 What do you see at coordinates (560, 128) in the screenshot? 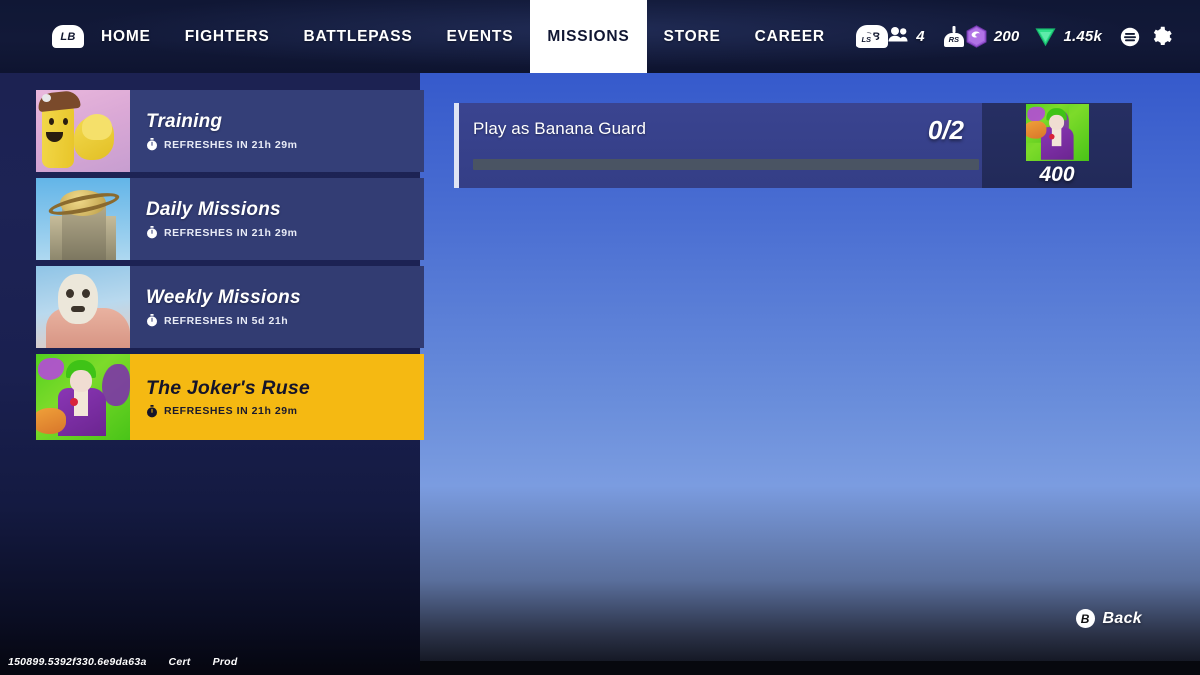
I see `mission-title: Play as Banana Guard` at bounding box center [560, 128].